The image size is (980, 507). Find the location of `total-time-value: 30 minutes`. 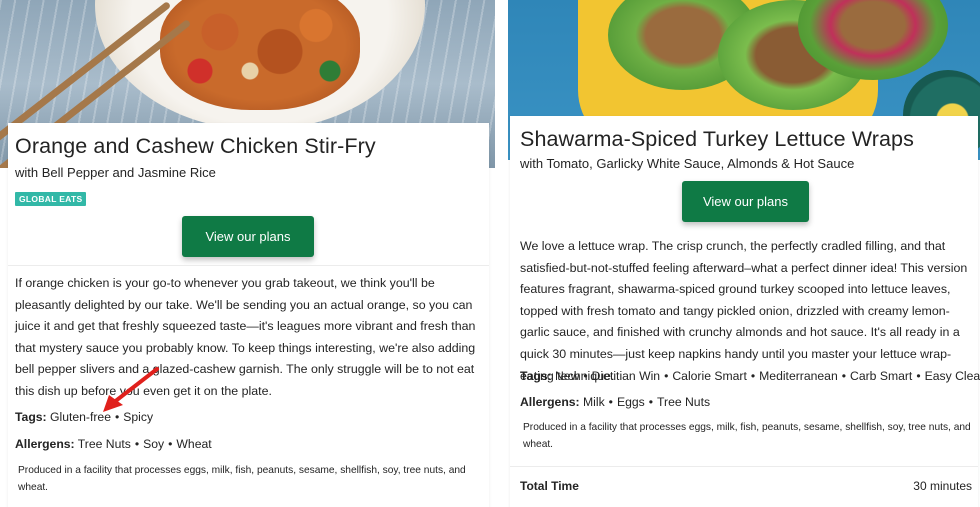

total-time-value: 30 minutes is located at coordinates (942, 486).